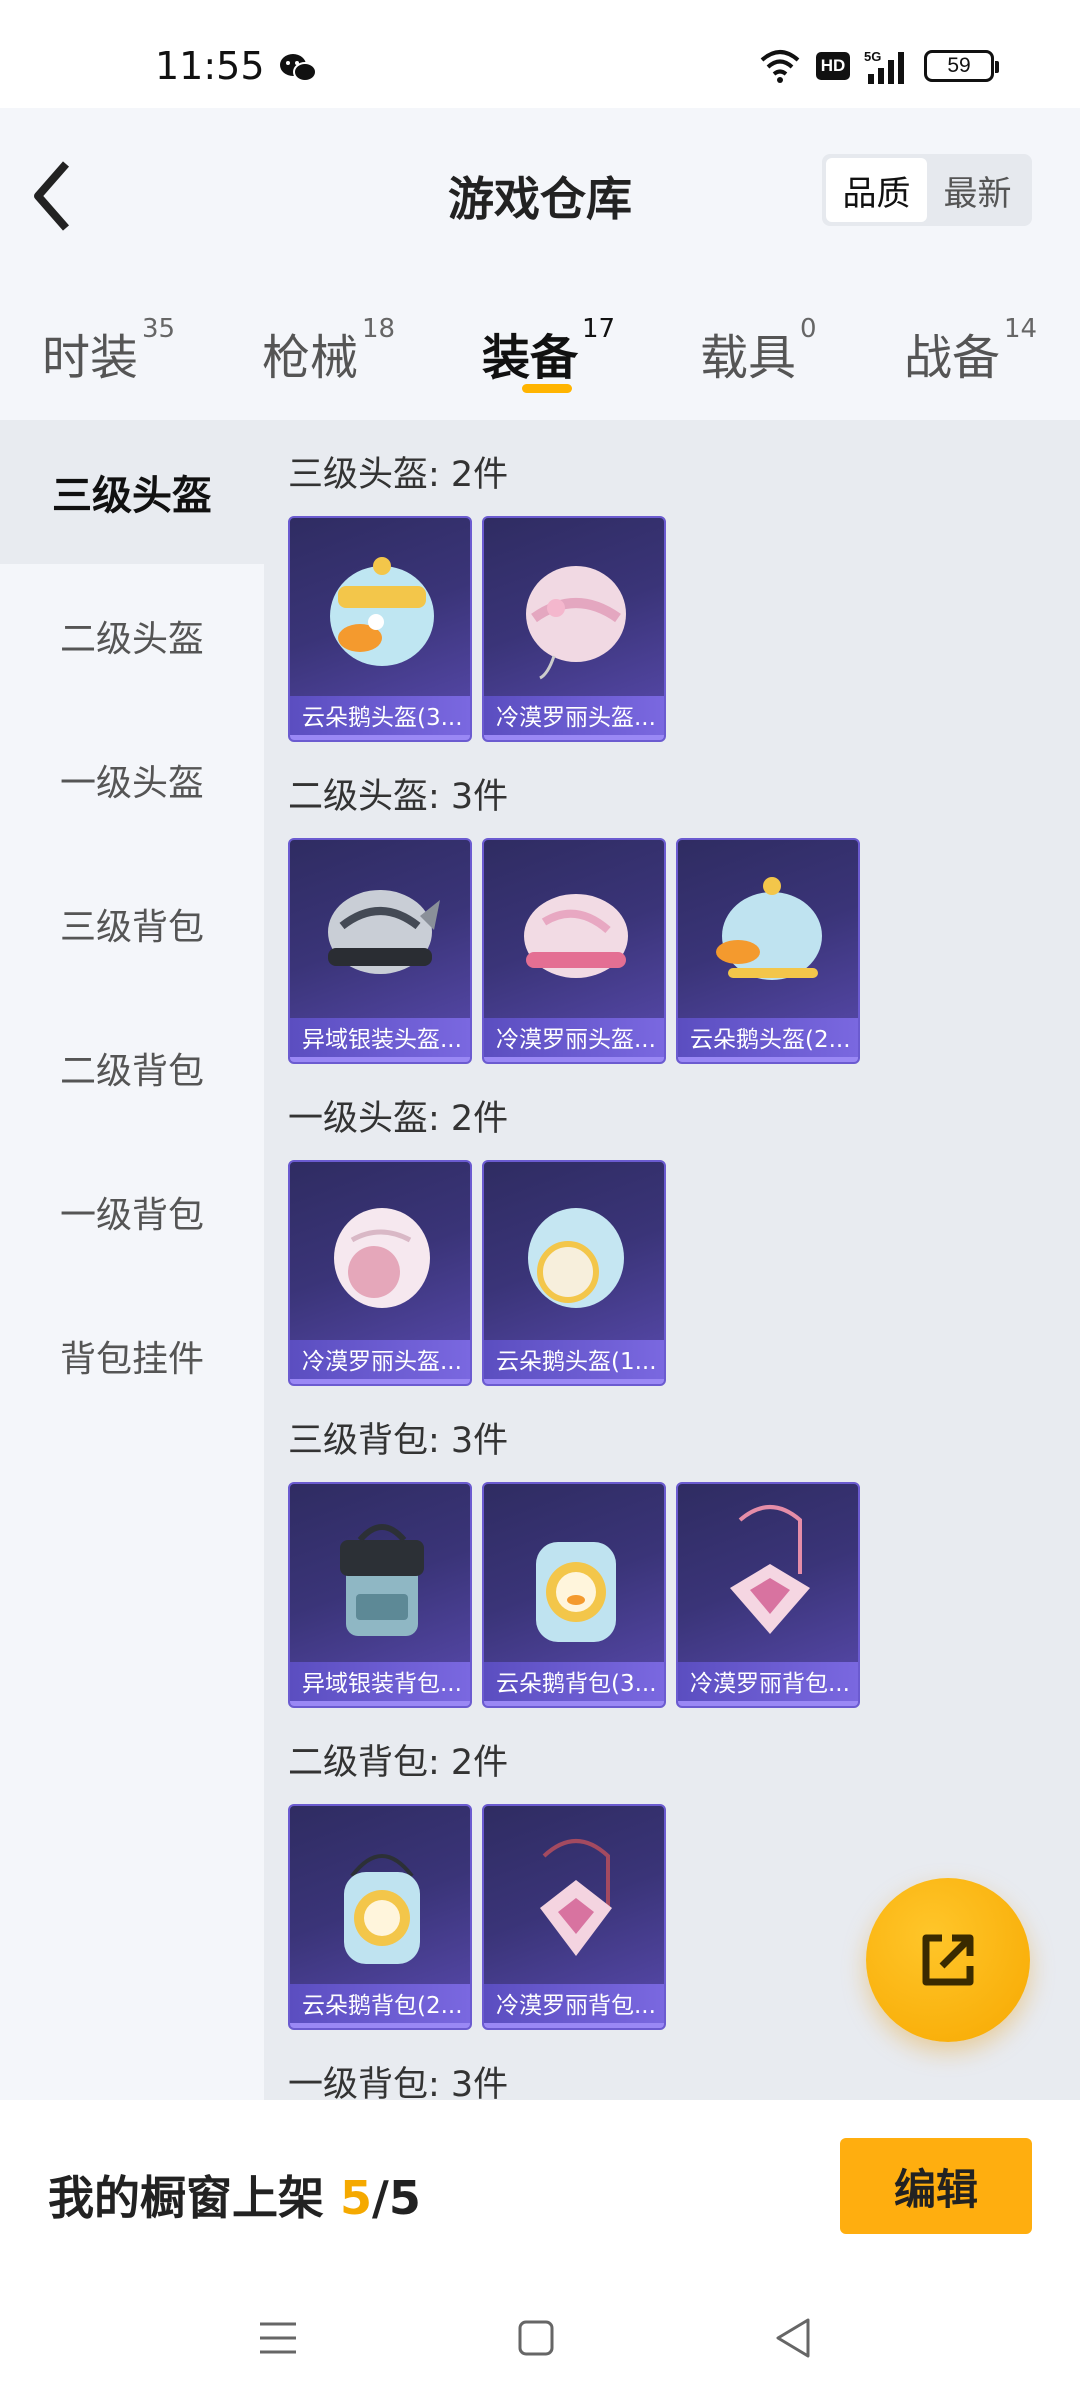 The image size is (1080, 2400). Describe the element at coordinates (977, 190) in the screenshot. I see `sort-newest-button: 最新` at that location.